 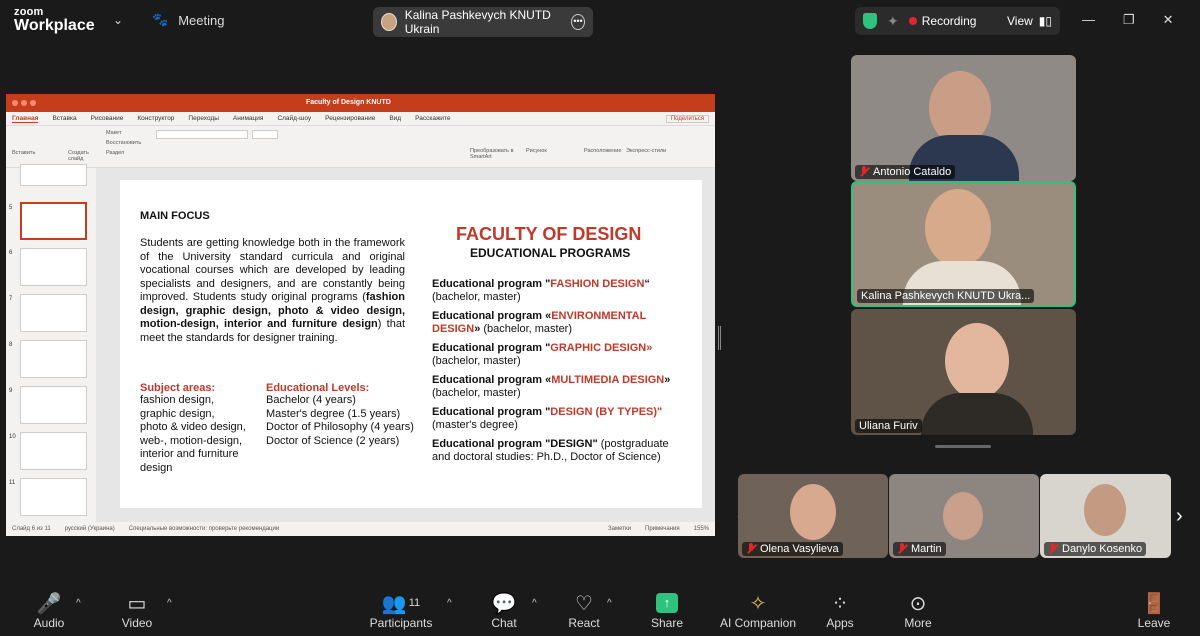 What do you see at coordinates (888, 426) in the screenshot?
I see `participant-name: Uliana Furiv` at bounding box center [888, 426].